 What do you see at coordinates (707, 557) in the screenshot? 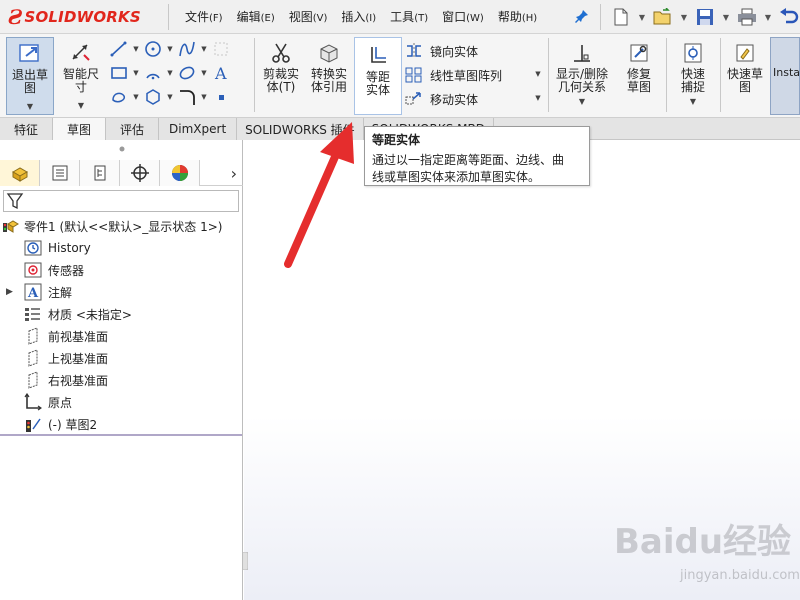
I see `baidu-watermark: Baidu经验 jingyan.baidu.com` at bounding box center [707, 557].